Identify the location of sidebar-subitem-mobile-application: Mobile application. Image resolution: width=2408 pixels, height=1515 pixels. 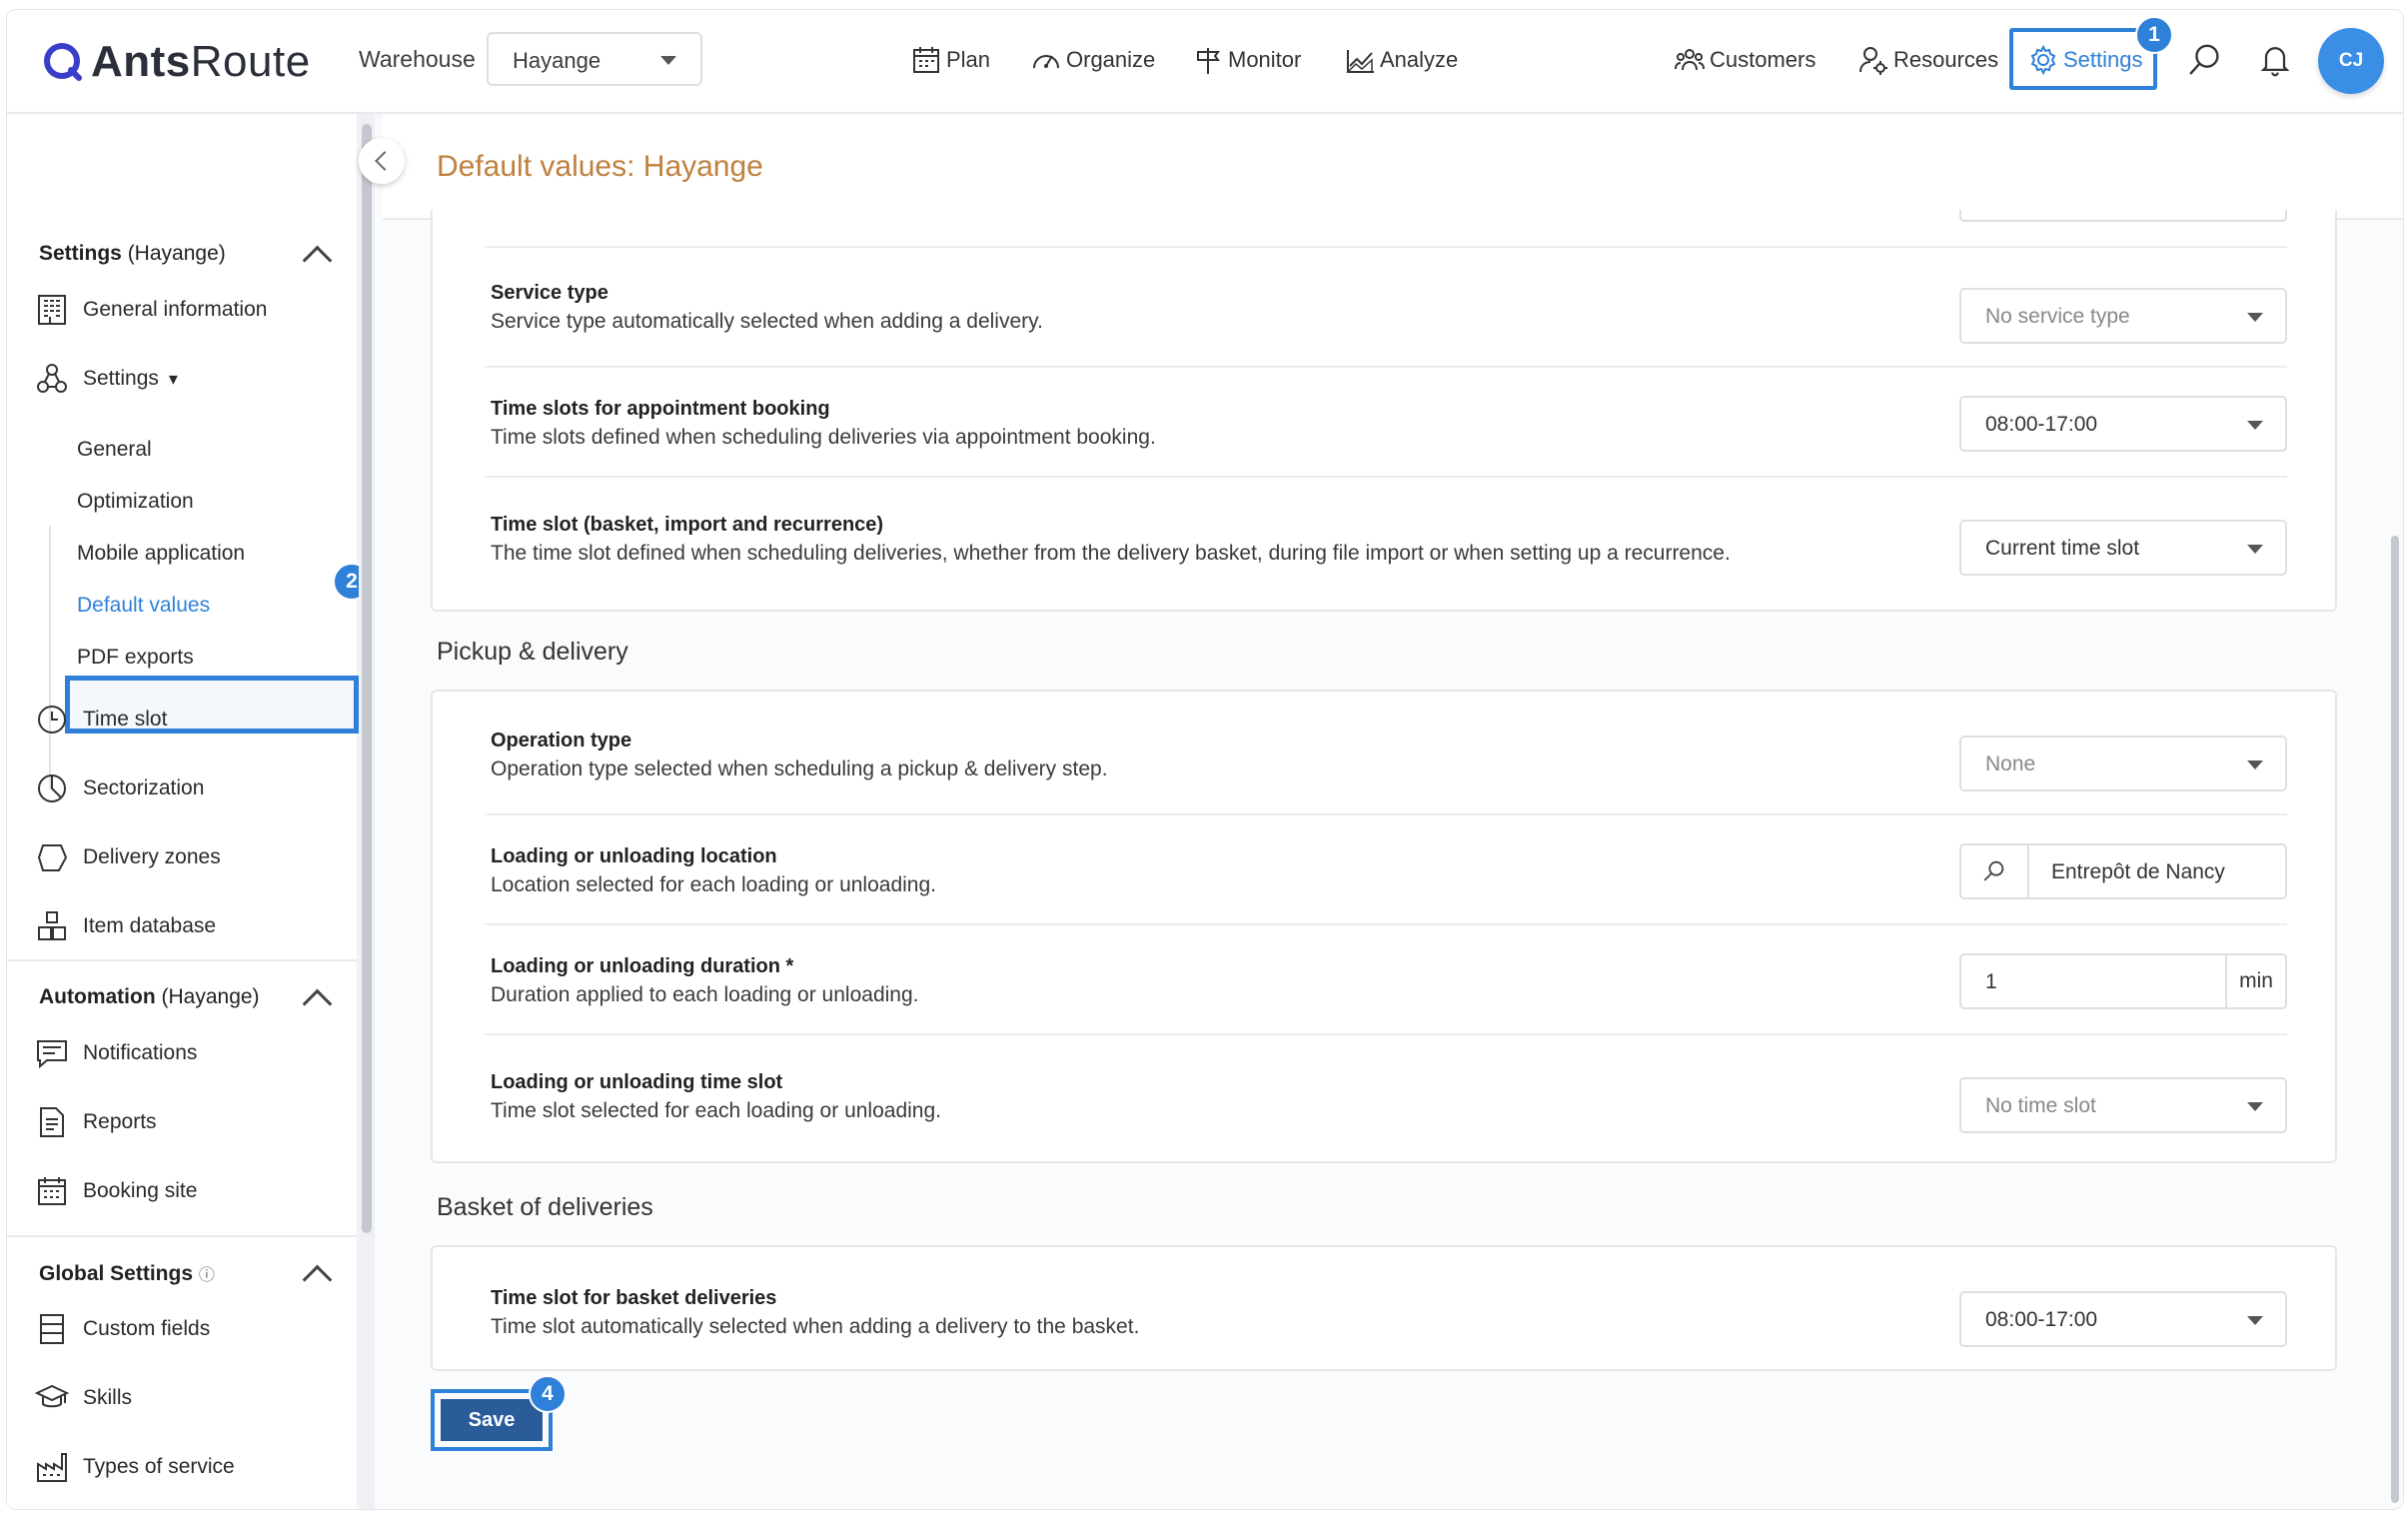
(161, 554).